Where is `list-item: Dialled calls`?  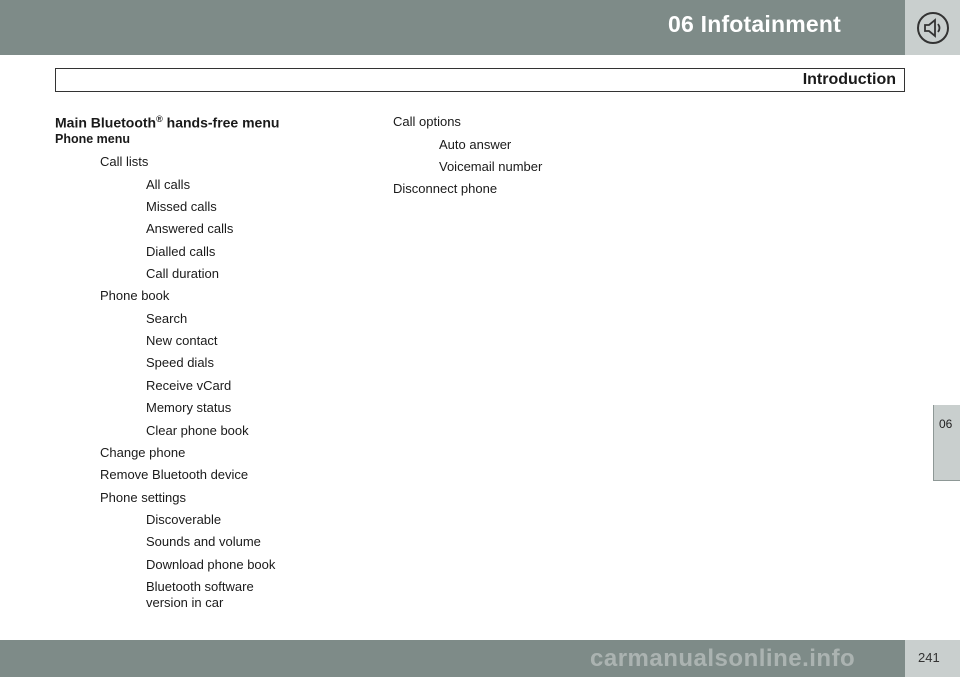
list-item: Dialled calls is located at coordinates (181, 251).